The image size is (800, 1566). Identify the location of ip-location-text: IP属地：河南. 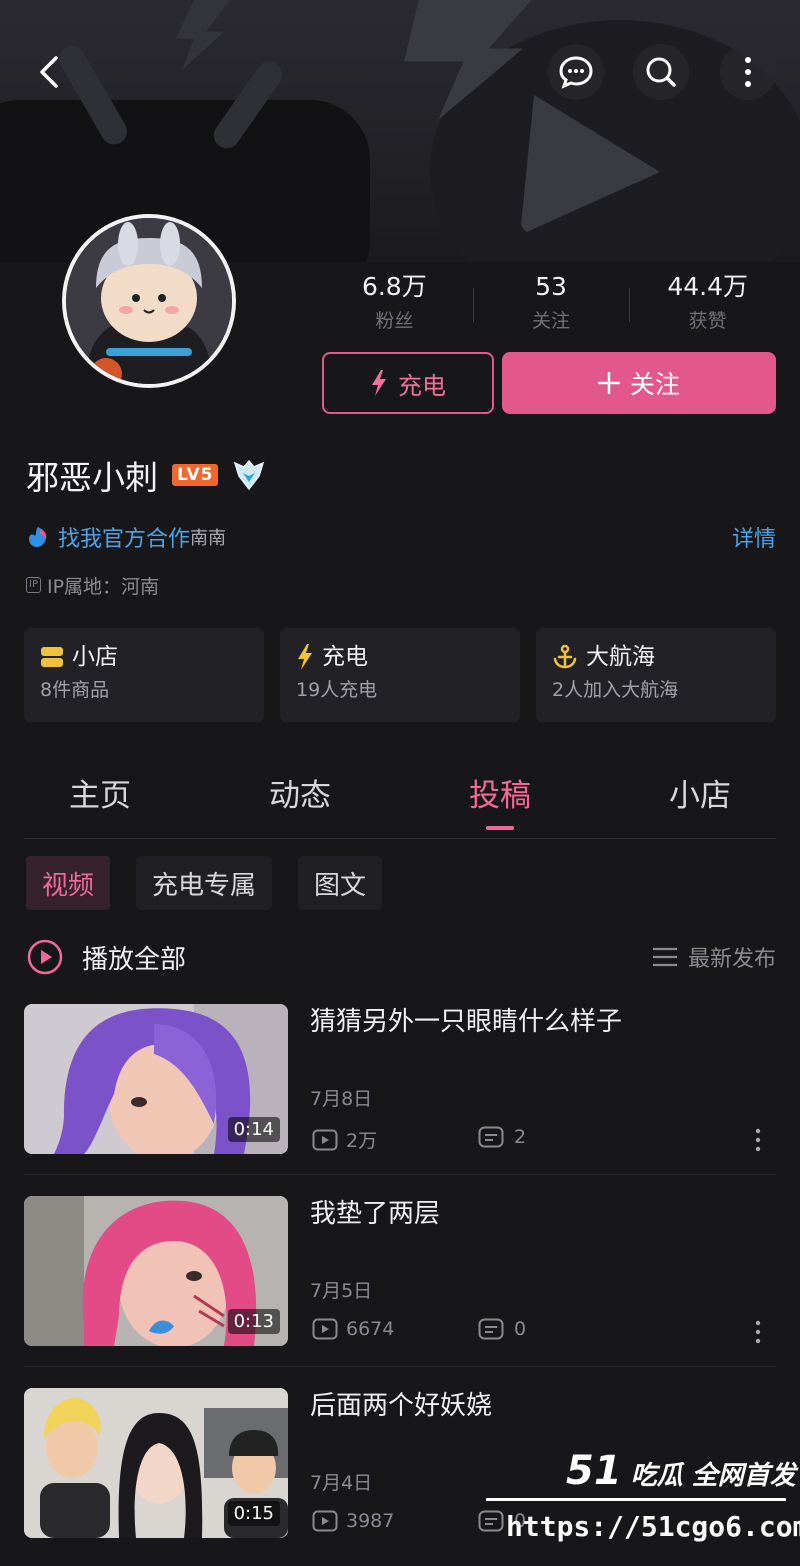
(103, 586).